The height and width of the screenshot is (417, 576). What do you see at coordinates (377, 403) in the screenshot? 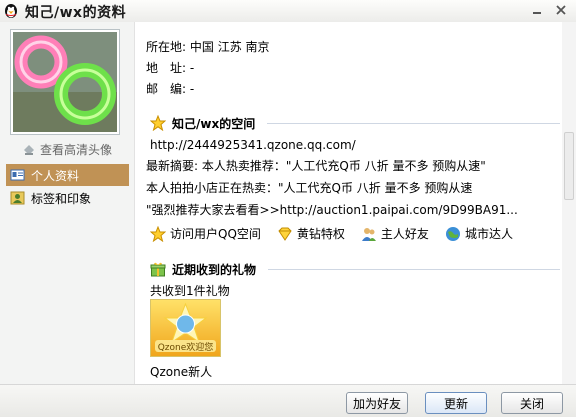
I see `add-friend-button: 加为好友` at bounding box center [377, 403].